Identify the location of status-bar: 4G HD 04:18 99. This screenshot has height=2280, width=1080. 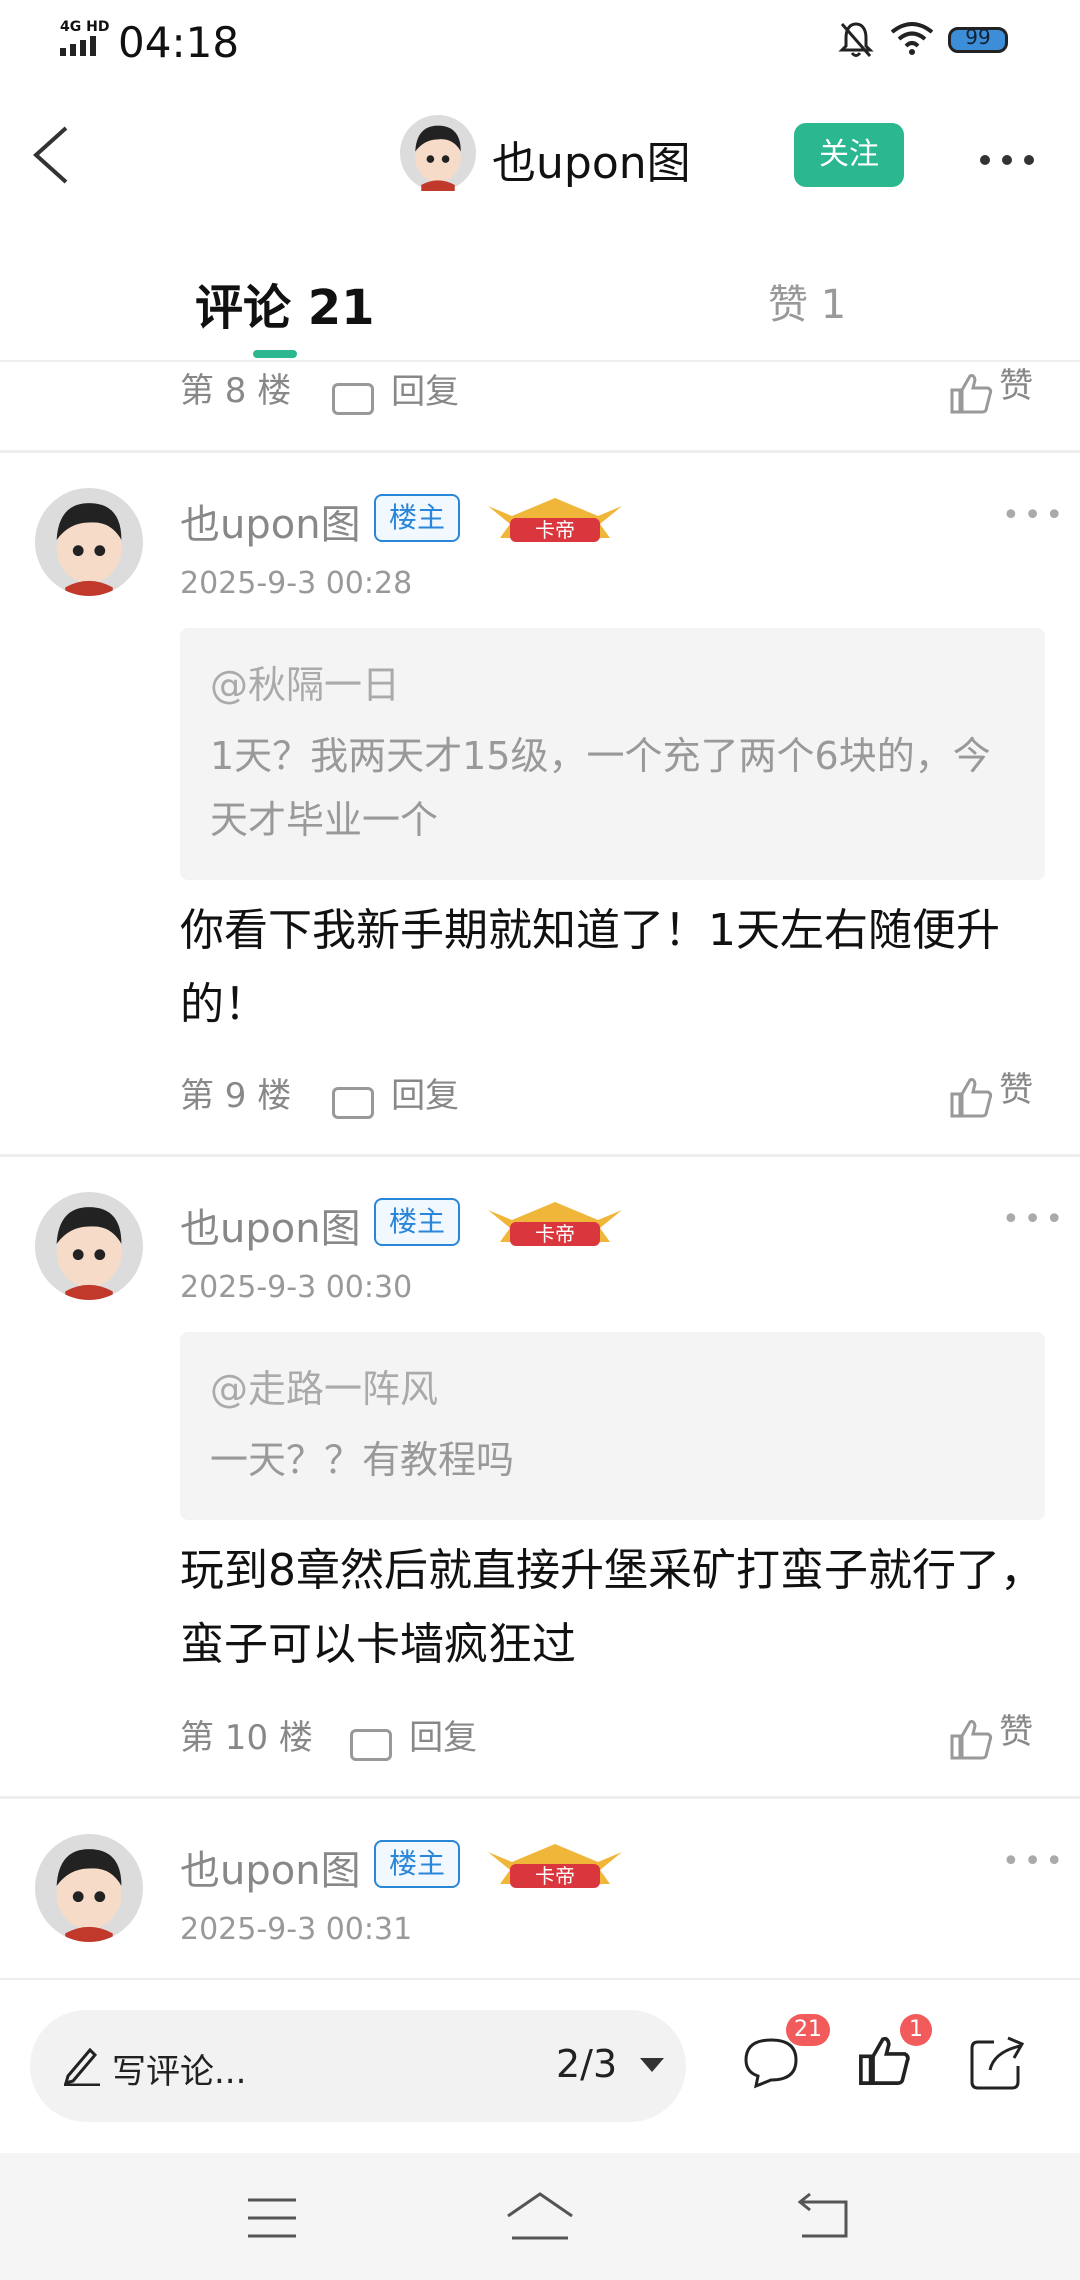
(540, 40).